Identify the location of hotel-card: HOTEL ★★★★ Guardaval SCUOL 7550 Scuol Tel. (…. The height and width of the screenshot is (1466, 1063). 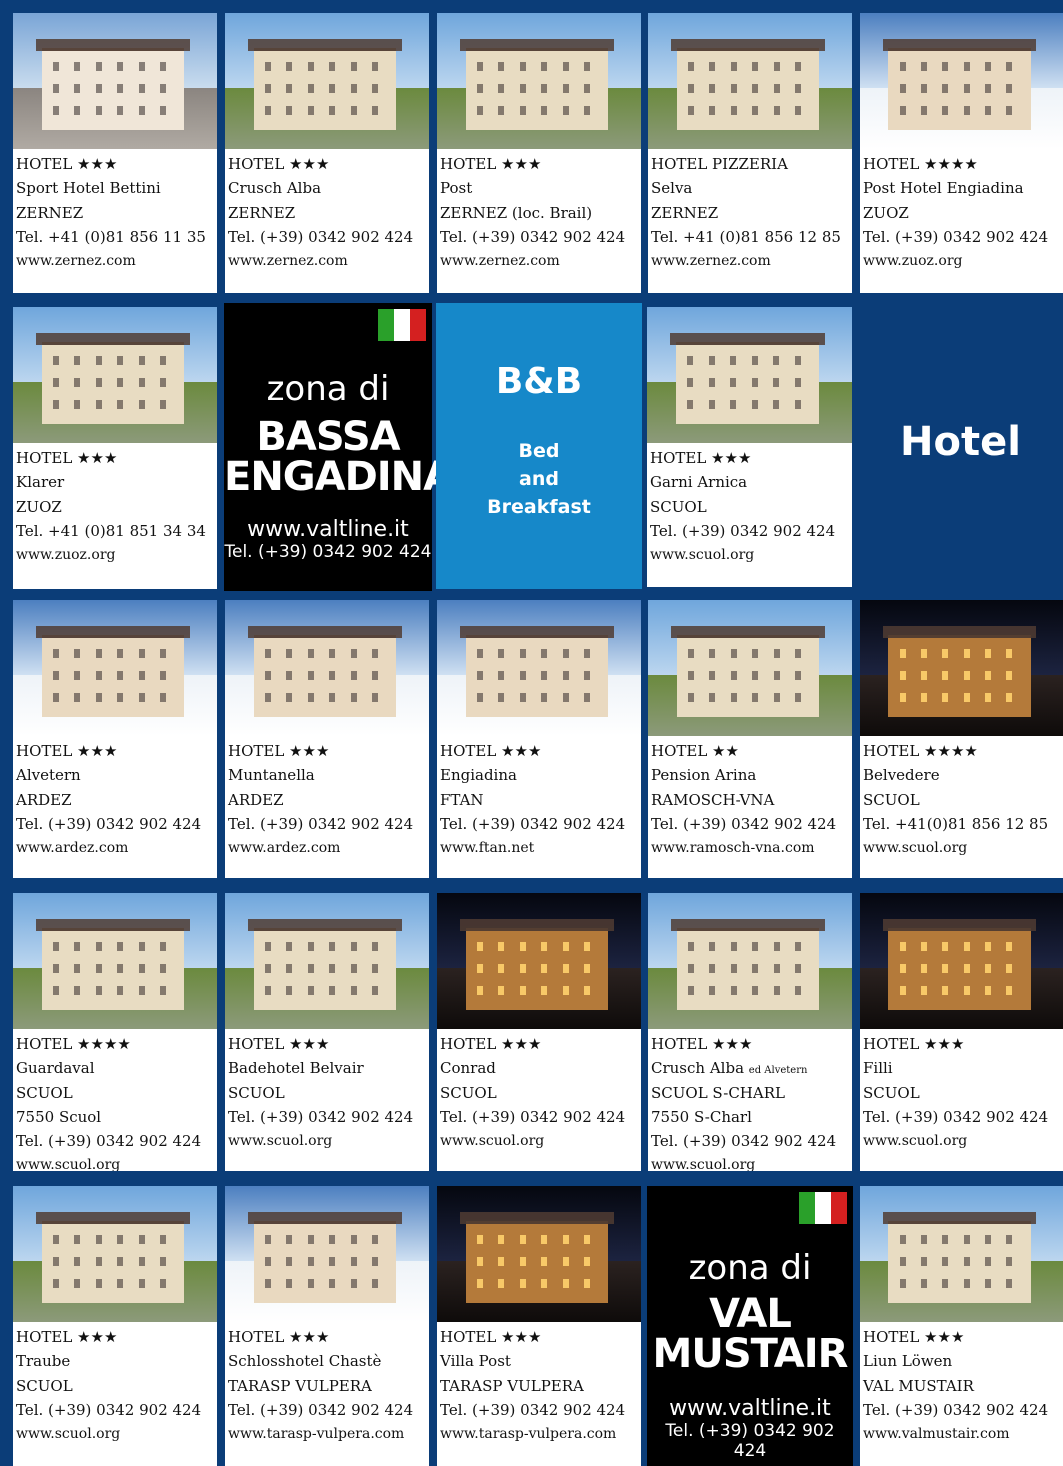
(115, 1032).